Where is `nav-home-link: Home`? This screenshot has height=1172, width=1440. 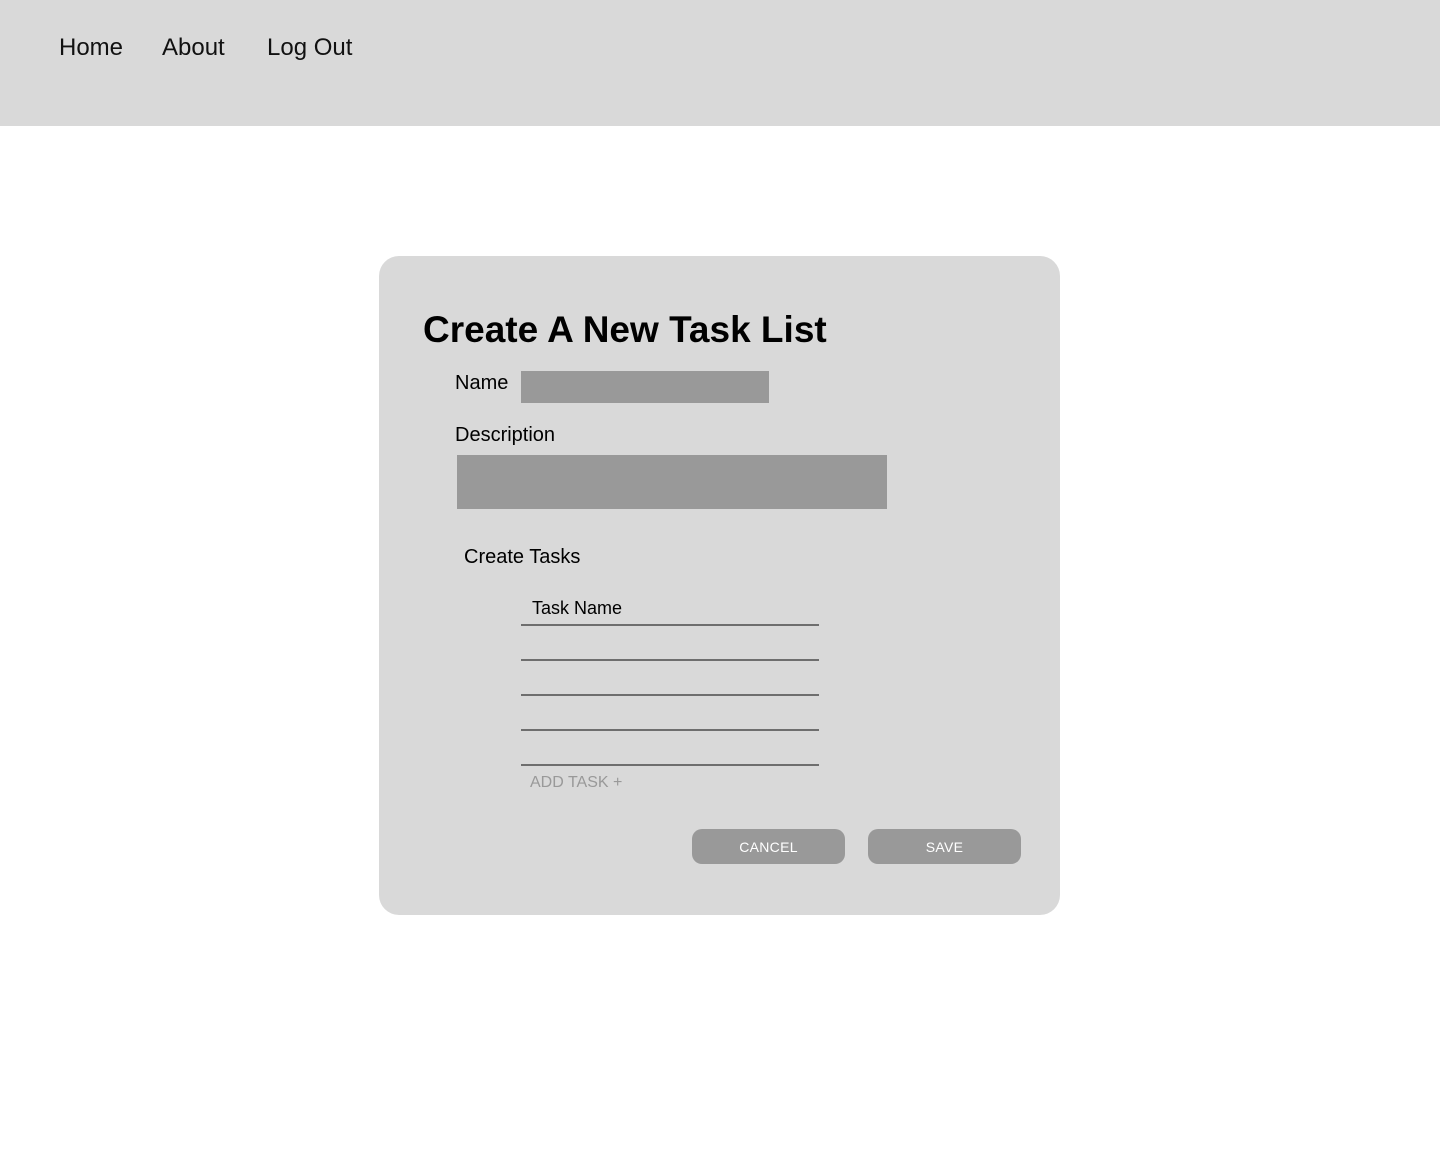
nav-home-link: Home is located at coordinates (91, 48).